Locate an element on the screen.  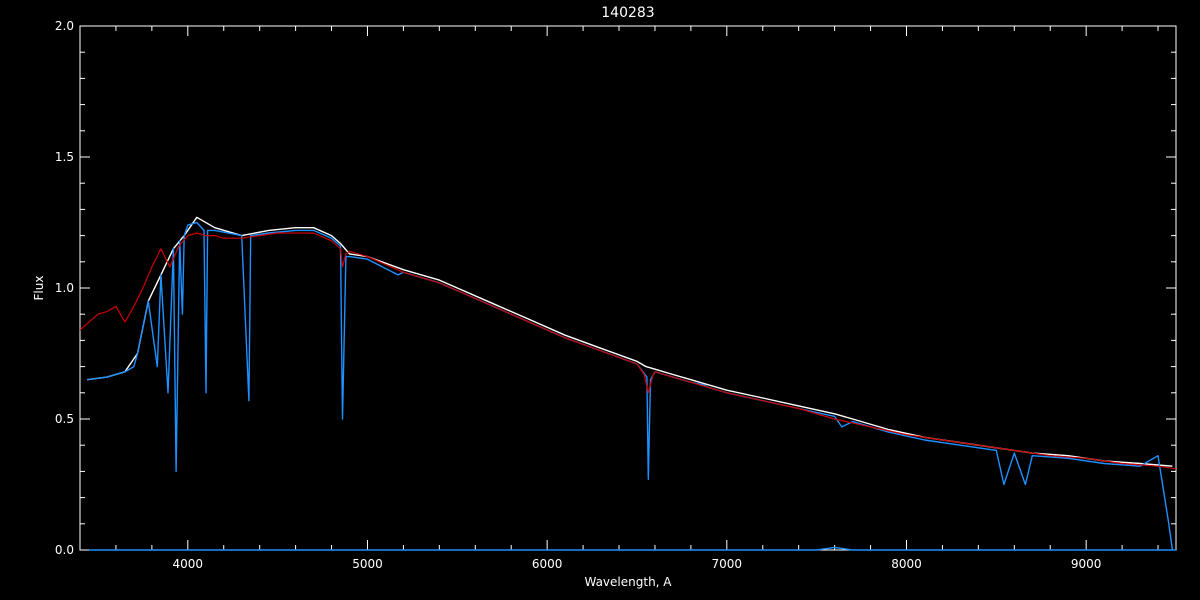
y-tick-label: 1.5 is located at coordinates (64, 157).